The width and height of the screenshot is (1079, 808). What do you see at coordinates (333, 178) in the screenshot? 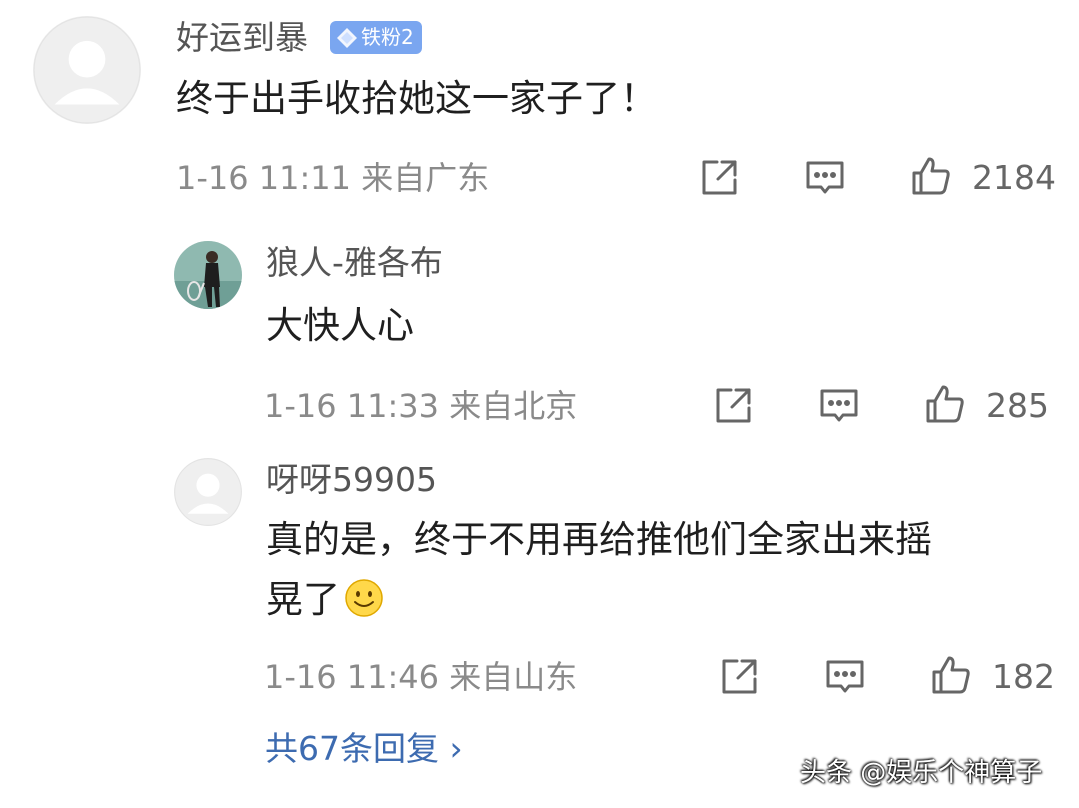
I see `comment-meta: 1-16 11:11 来自广东` at bounding box center [333, 178].